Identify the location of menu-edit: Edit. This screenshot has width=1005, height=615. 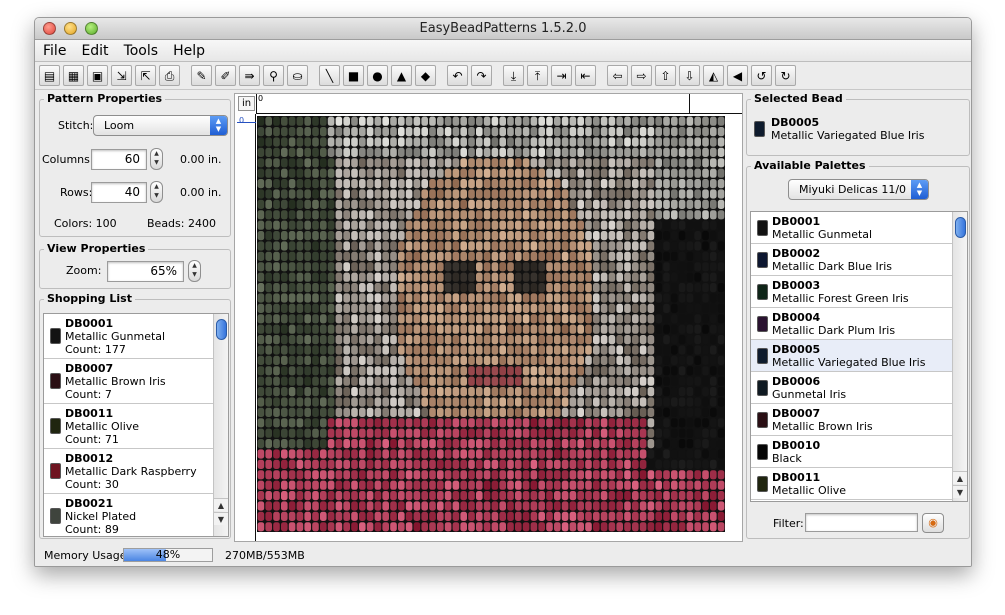
(98, 50).